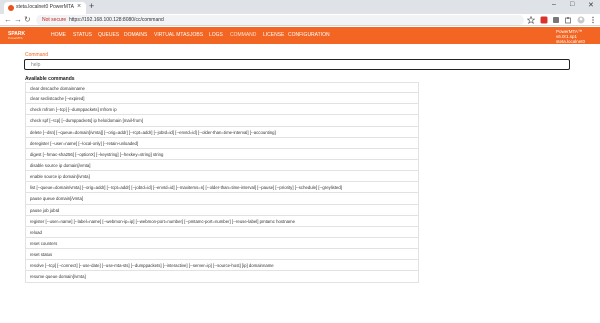 This screenshot has height=323, width=600. What do you see at coordinates (58, 35) in the screenshot?
I see `nav-home: HOME` at bounding box center [58, 35].